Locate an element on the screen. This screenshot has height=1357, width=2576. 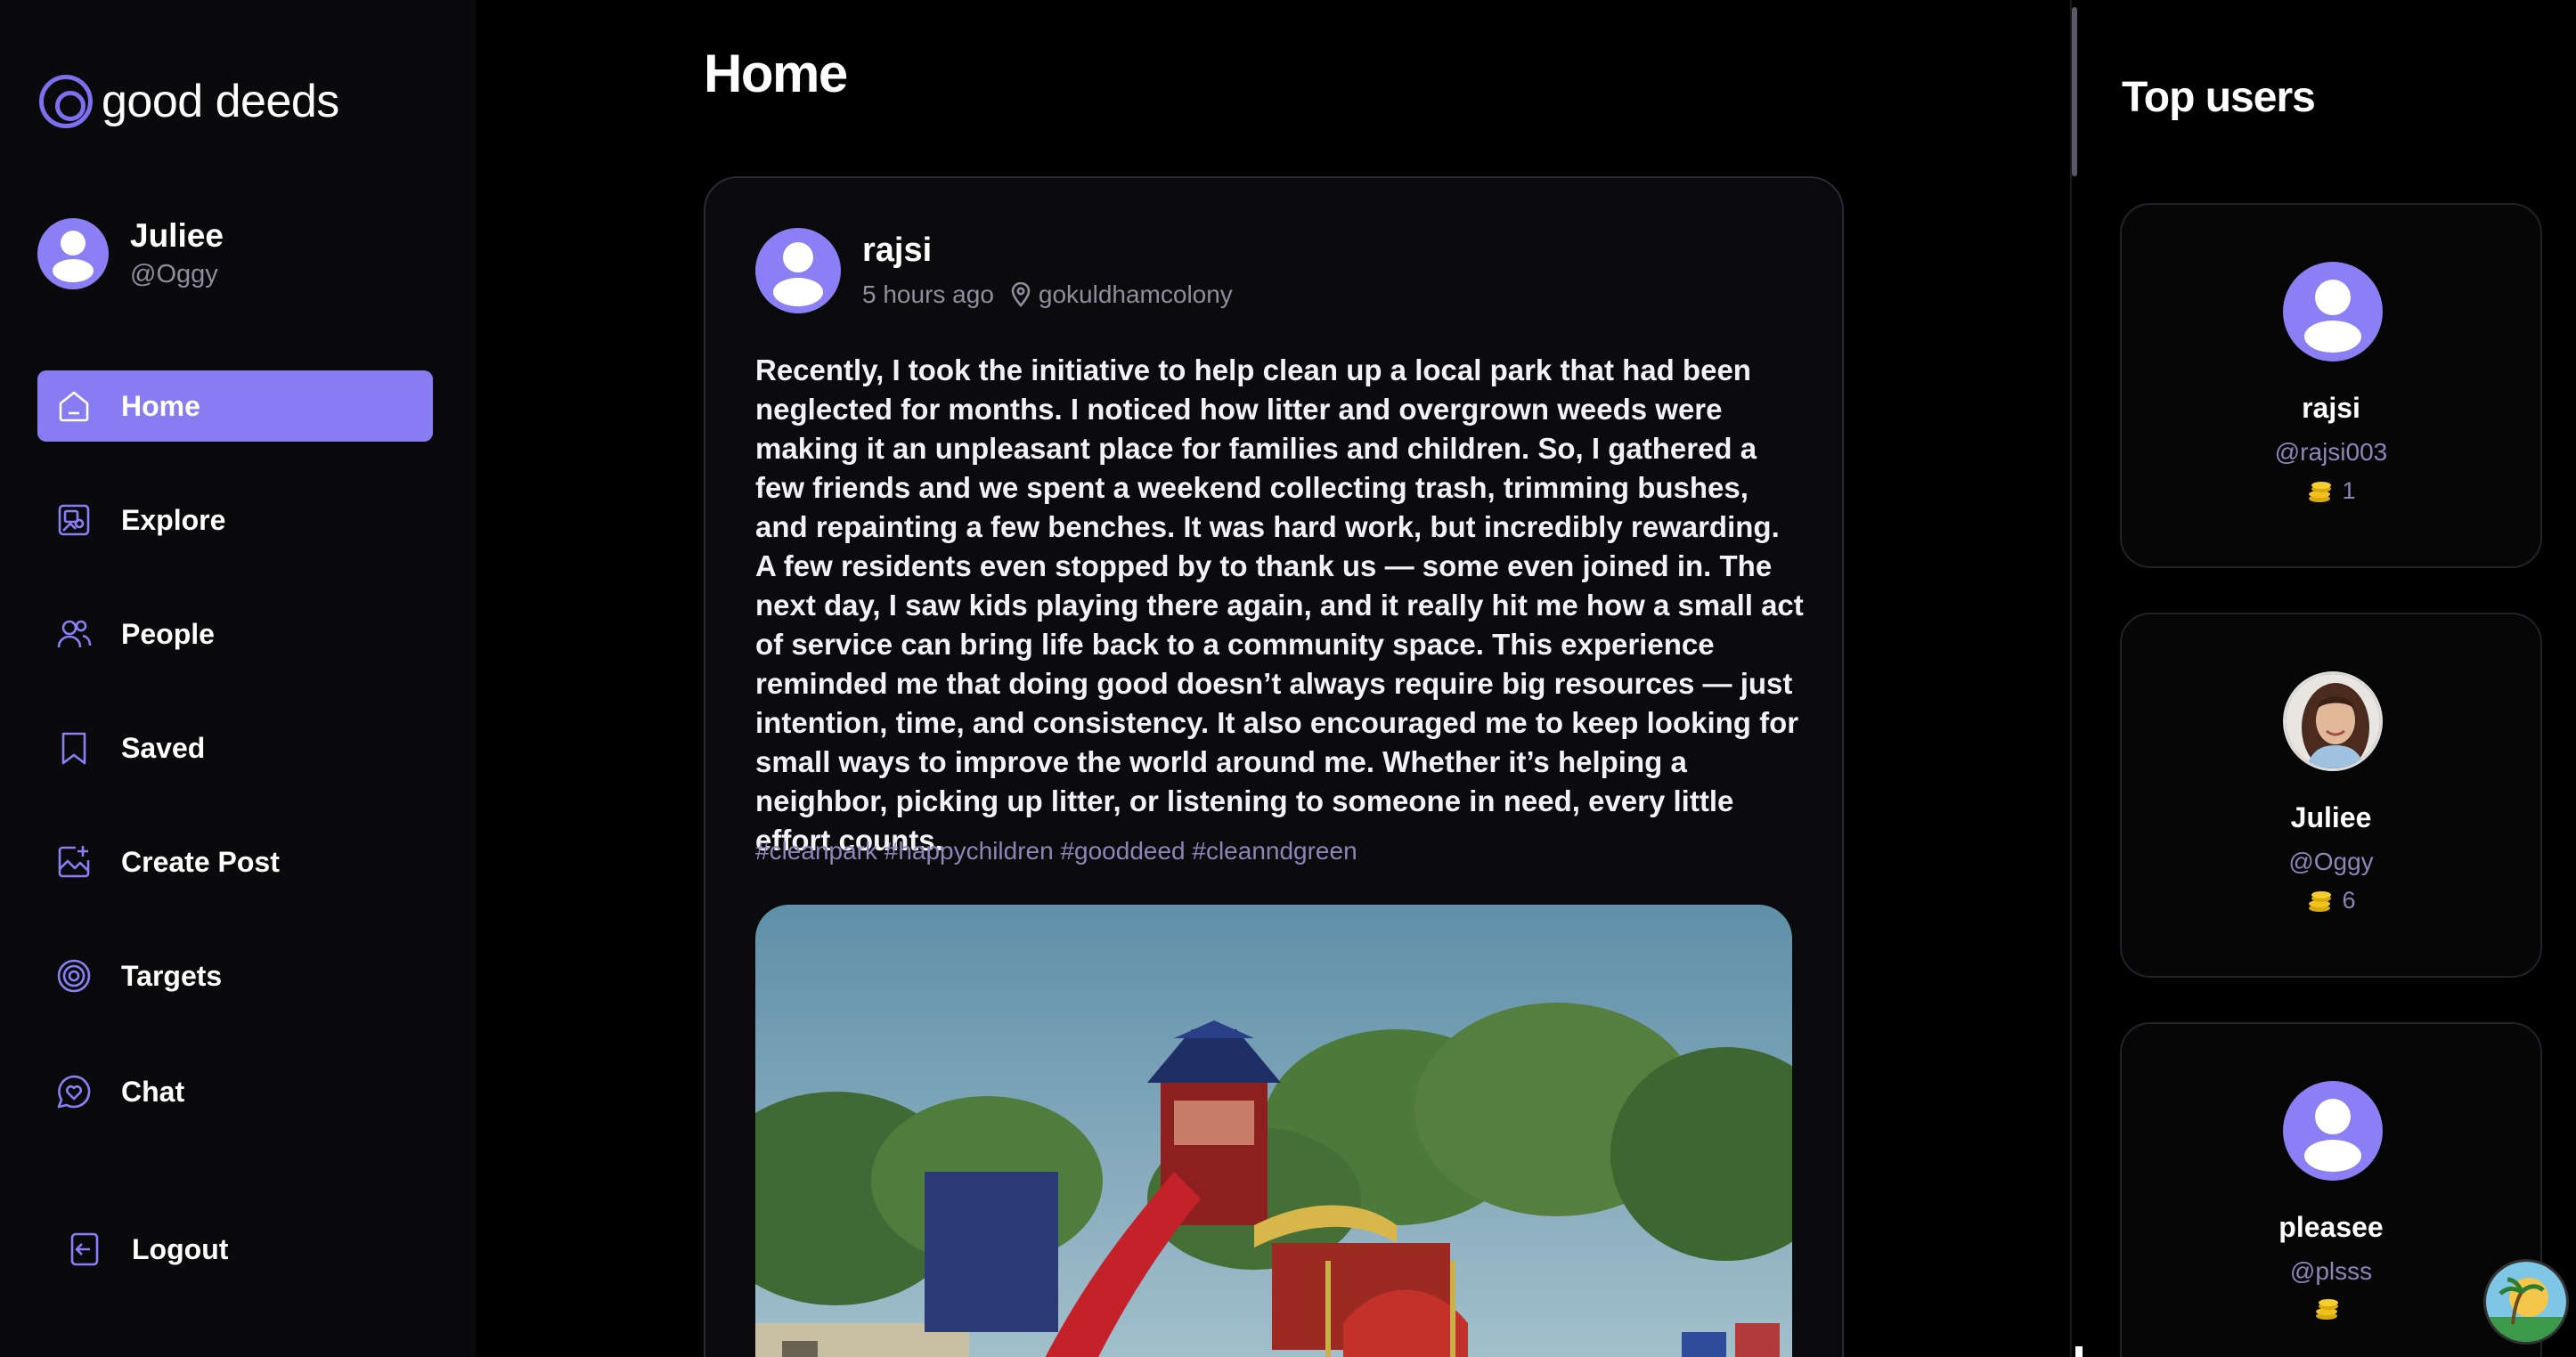
nav-item-create-post: Create Post is located at coordinates (235, 862).